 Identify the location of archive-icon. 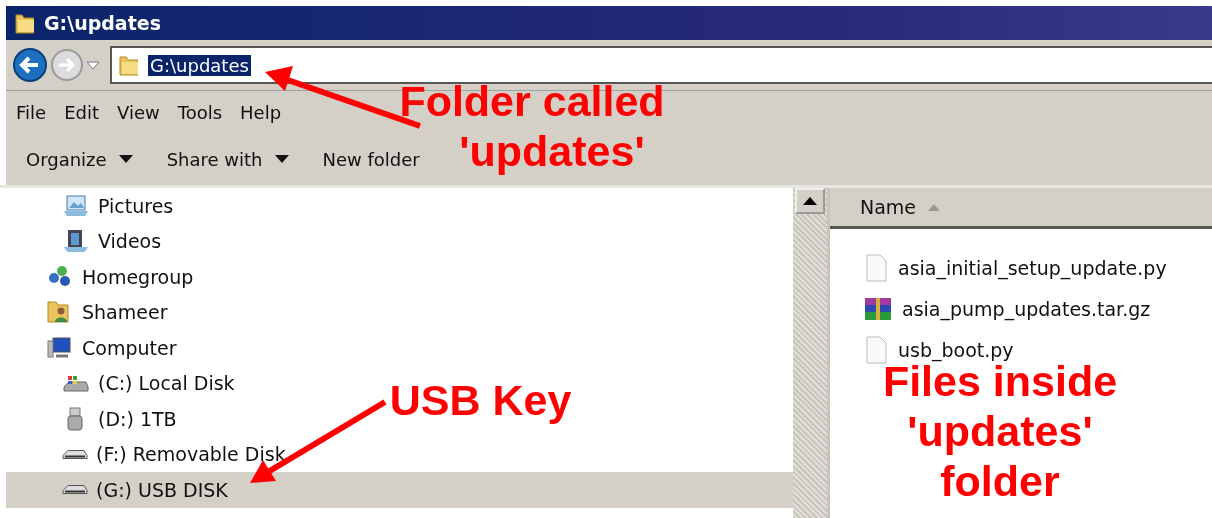
(878, 308).